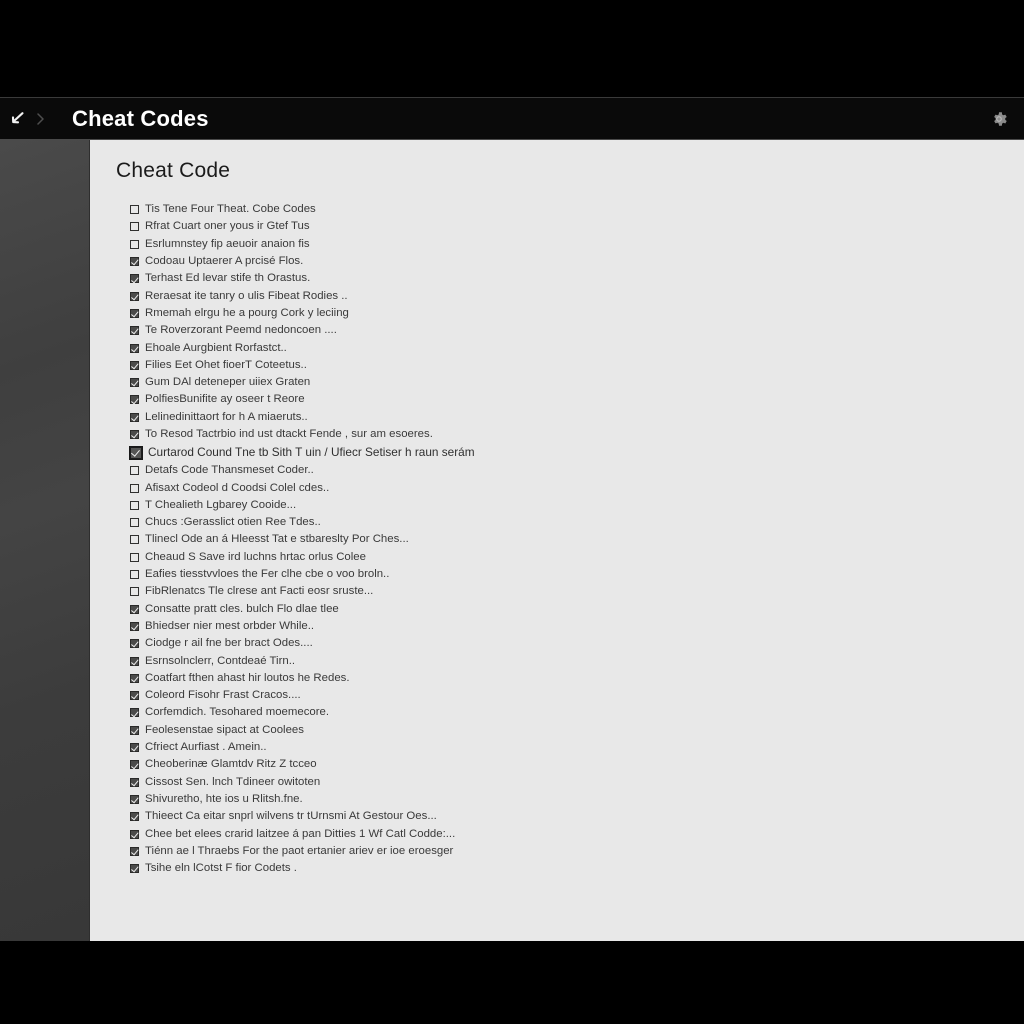 Image resolution: width=1024 pixels, height=1024 pixels. Describe the element at coordinates (577, 868) in the screenshot. I see `checklist-item: Tsihe eln lCotst F fior Codets .` at that location.